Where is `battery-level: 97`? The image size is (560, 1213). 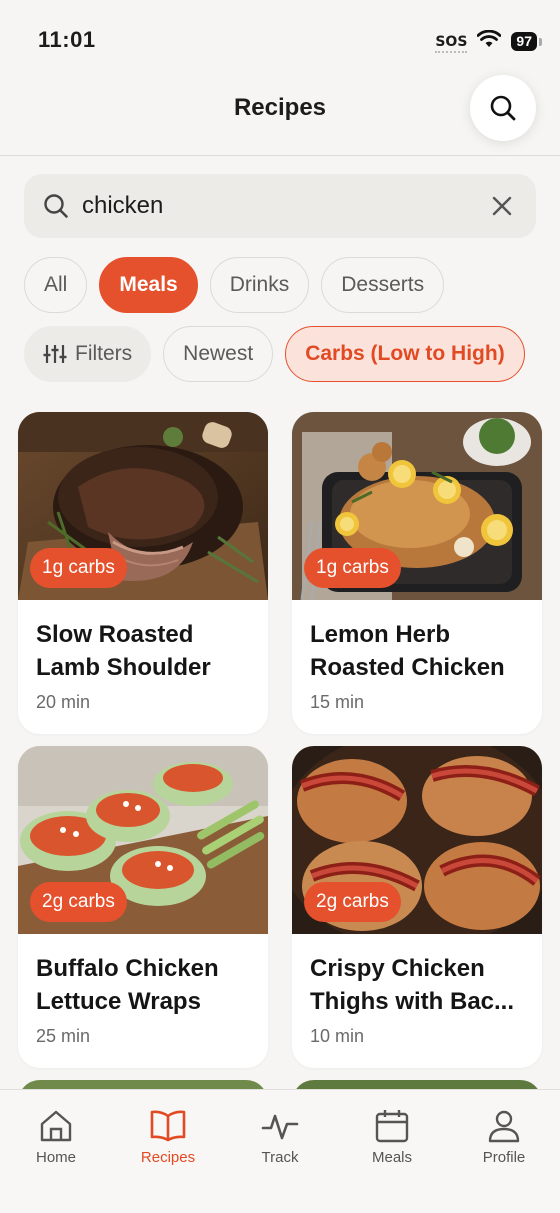
battery-level: 97 is located at coordinates (524, 41).